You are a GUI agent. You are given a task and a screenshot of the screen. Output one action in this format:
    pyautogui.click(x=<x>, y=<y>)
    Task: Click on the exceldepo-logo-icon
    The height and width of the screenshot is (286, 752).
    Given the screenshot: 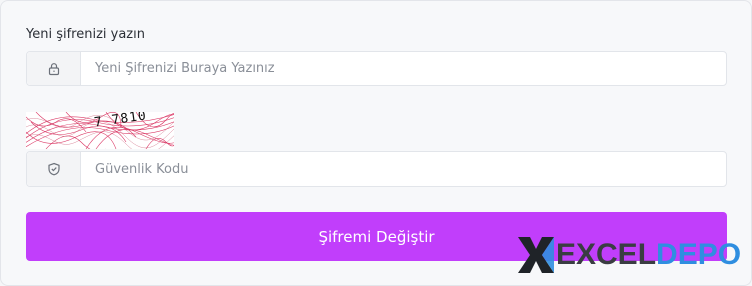 What is the action you would take?
    pyautogui.click(x=536, y=255)
    